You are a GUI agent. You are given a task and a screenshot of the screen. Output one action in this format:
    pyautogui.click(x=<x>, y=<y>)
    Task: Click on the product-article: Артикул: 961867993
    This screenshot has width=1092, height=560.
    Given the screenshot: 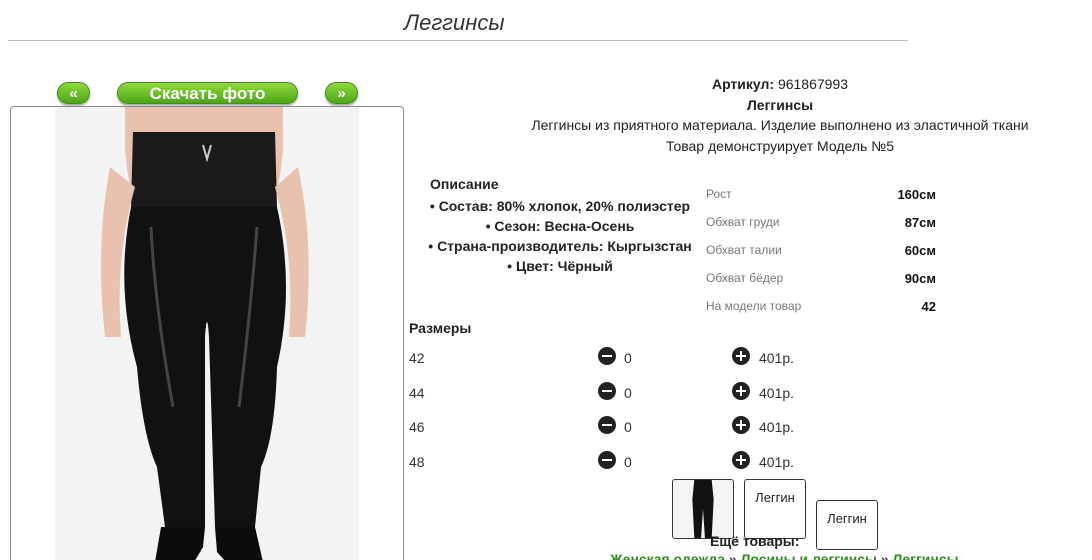 What is the action you would take?
    pyautogui.click(x=780, y=84)
    